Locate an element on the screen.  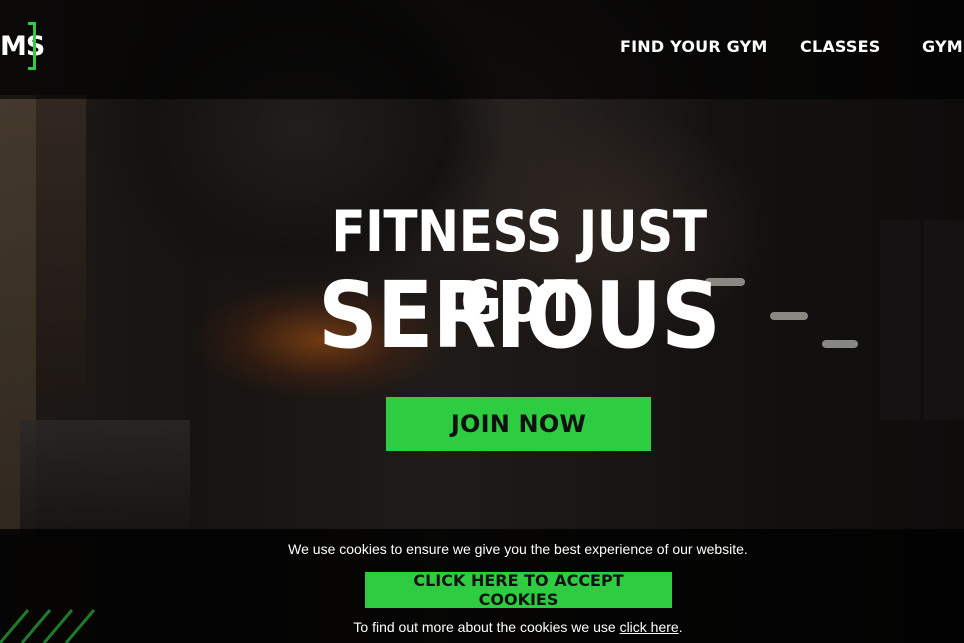
cookie-more-suffix: . is located at coordinates (680, 627).